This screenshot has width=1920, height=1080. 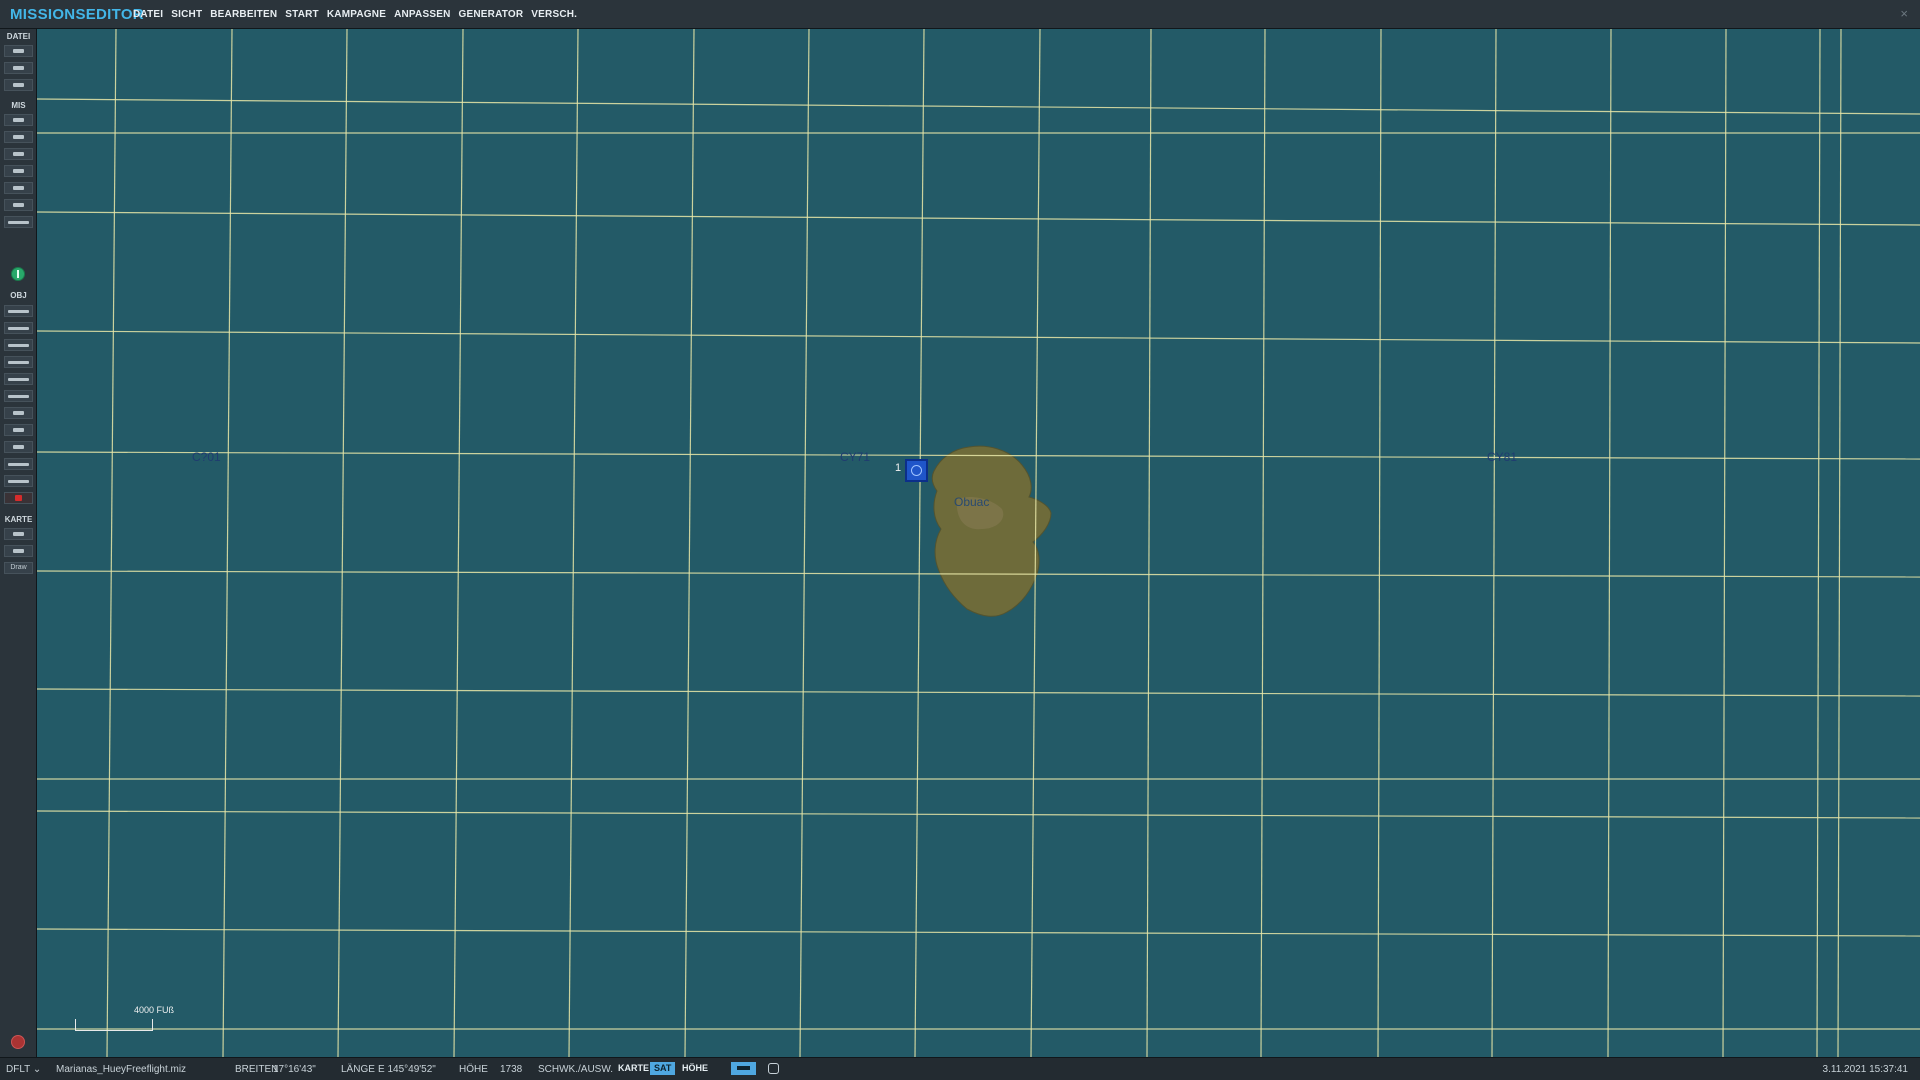 I want to click on globe-icon, so click(x=18, y=274).